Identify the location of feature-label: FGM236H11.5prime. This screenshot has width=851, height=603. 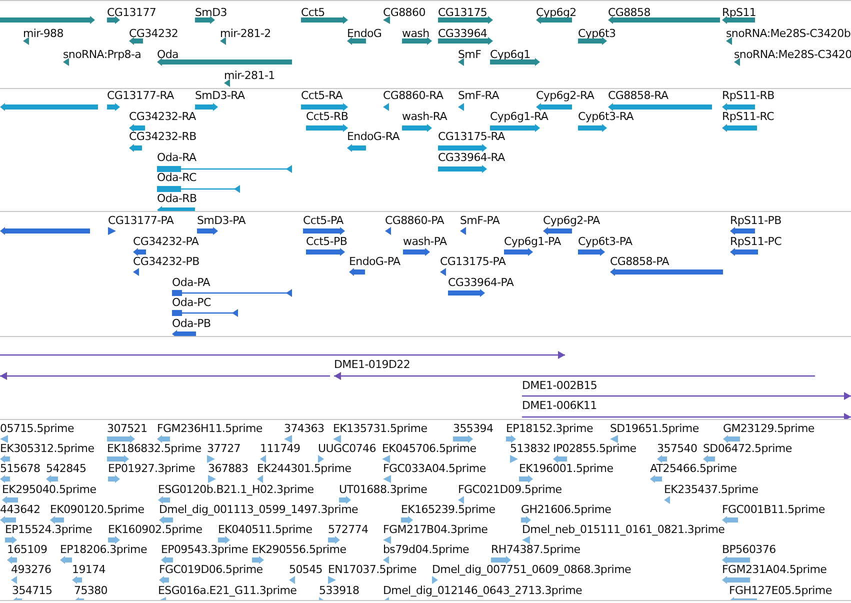
(209, 429).